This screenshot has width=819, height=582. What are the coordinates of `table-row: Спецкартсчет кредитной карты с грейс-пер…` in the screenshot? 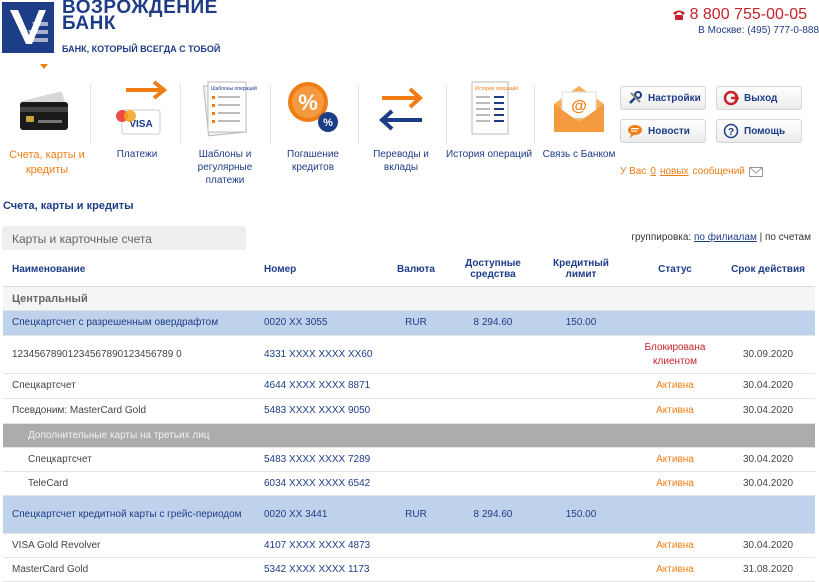 It's located at (409, 515).